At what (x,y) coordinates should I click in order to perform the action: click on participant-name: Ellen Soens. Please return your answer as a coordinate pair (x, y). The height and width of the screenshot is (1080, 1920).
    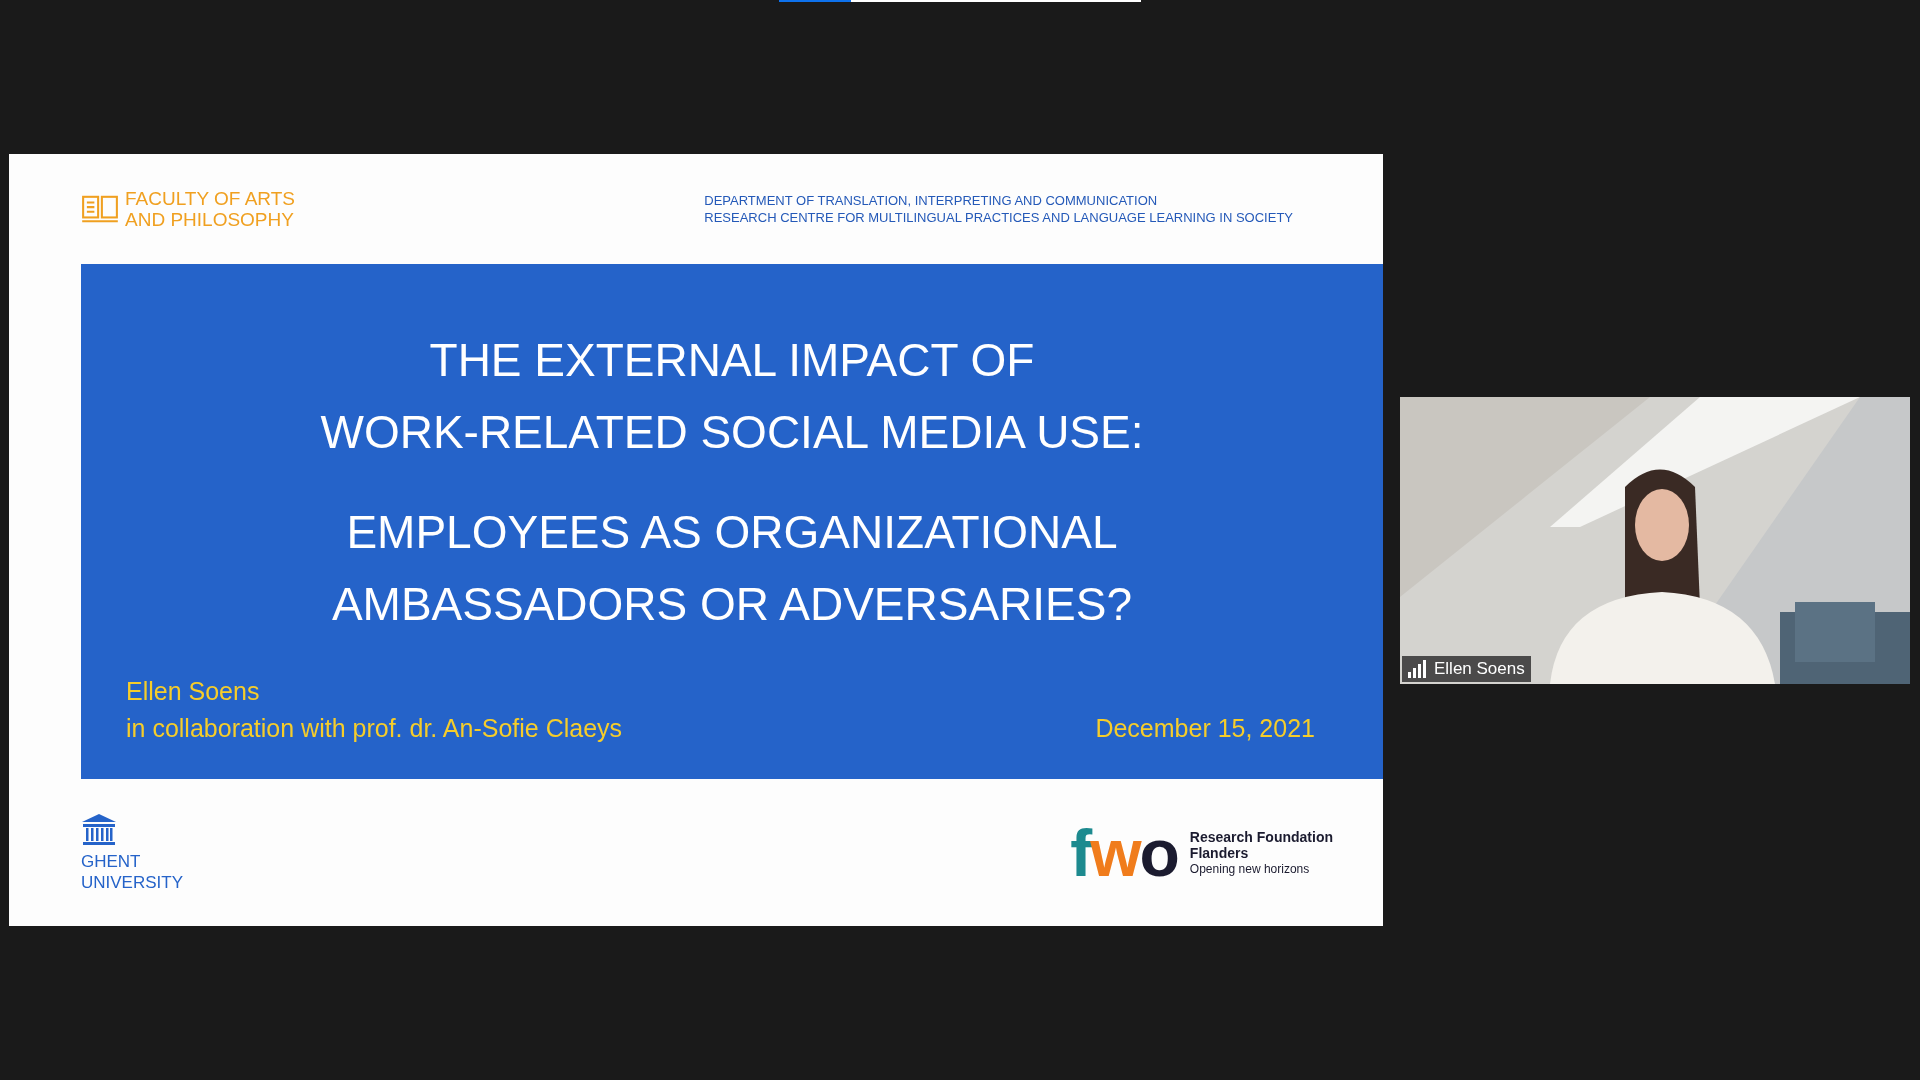
    Looking at the image, I should click on (1479, 668).